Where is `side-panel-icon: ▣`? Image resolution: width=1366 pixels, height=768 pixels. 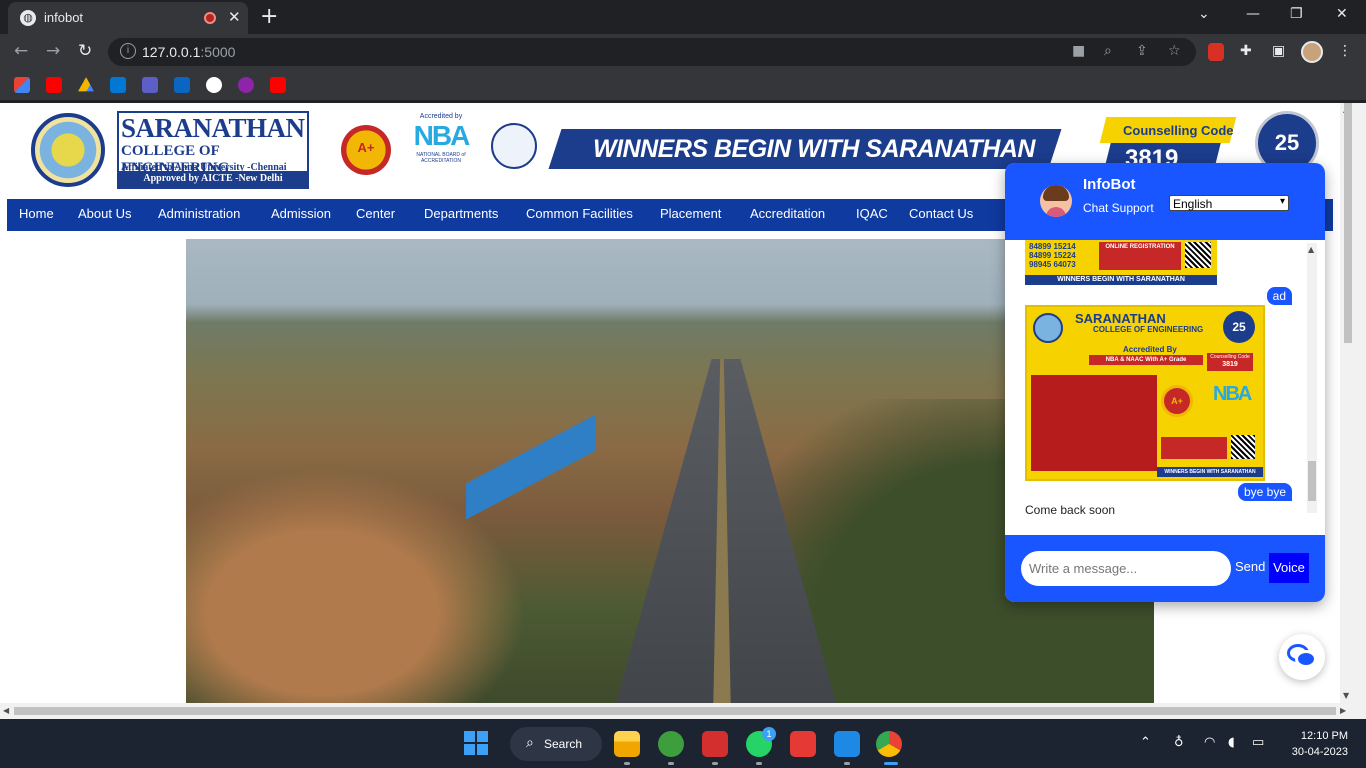 side-panel-icon: ▣ is located at coordinates (1278, 51).